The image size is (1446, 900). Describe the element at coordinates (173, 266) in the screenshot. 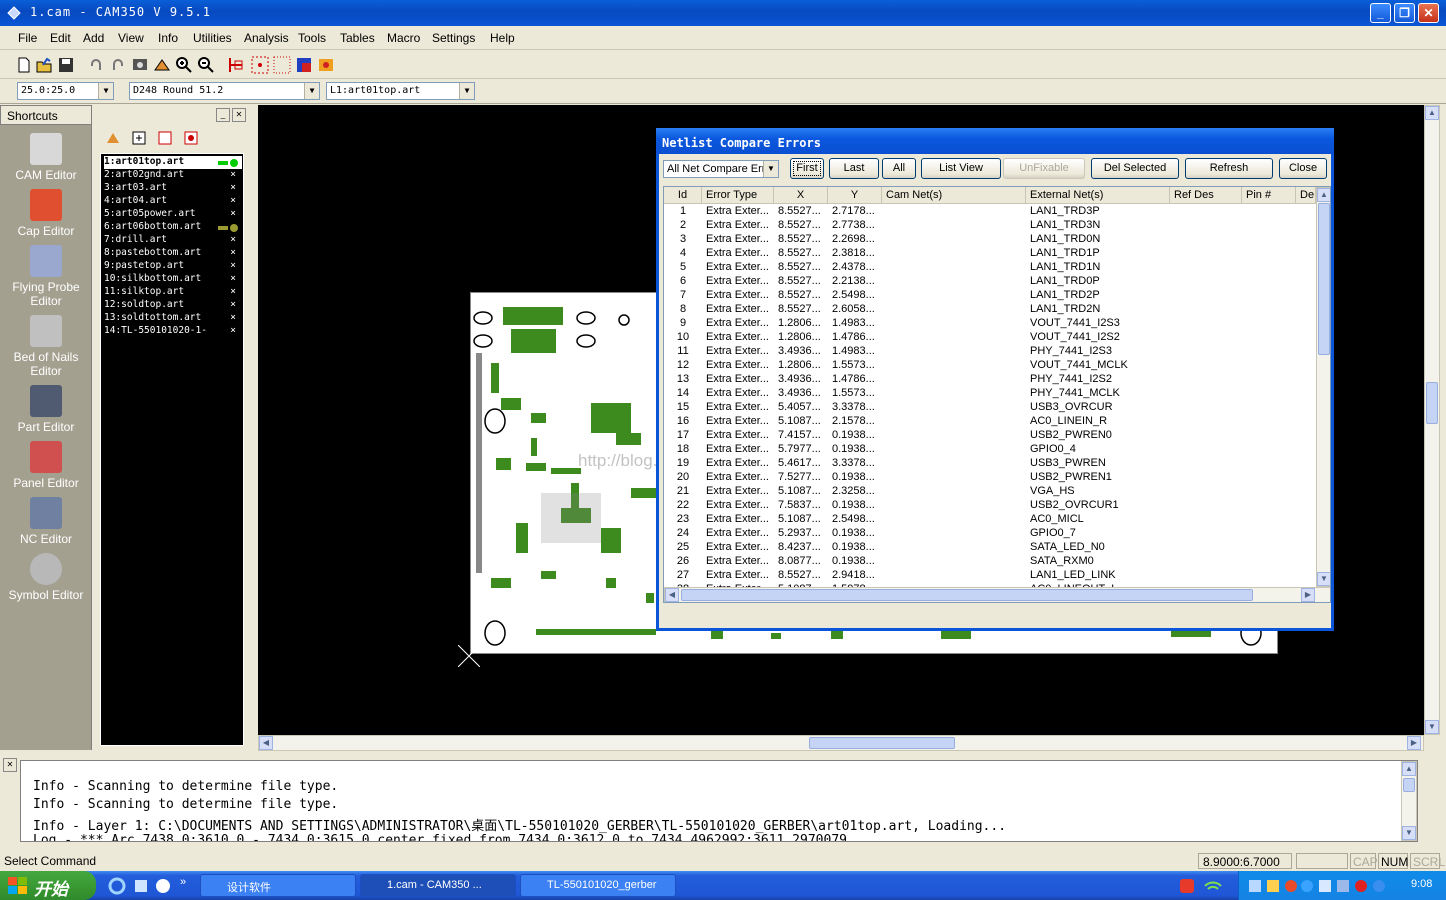

I see `layer-item: 9:pastetop.art ×` at that location.